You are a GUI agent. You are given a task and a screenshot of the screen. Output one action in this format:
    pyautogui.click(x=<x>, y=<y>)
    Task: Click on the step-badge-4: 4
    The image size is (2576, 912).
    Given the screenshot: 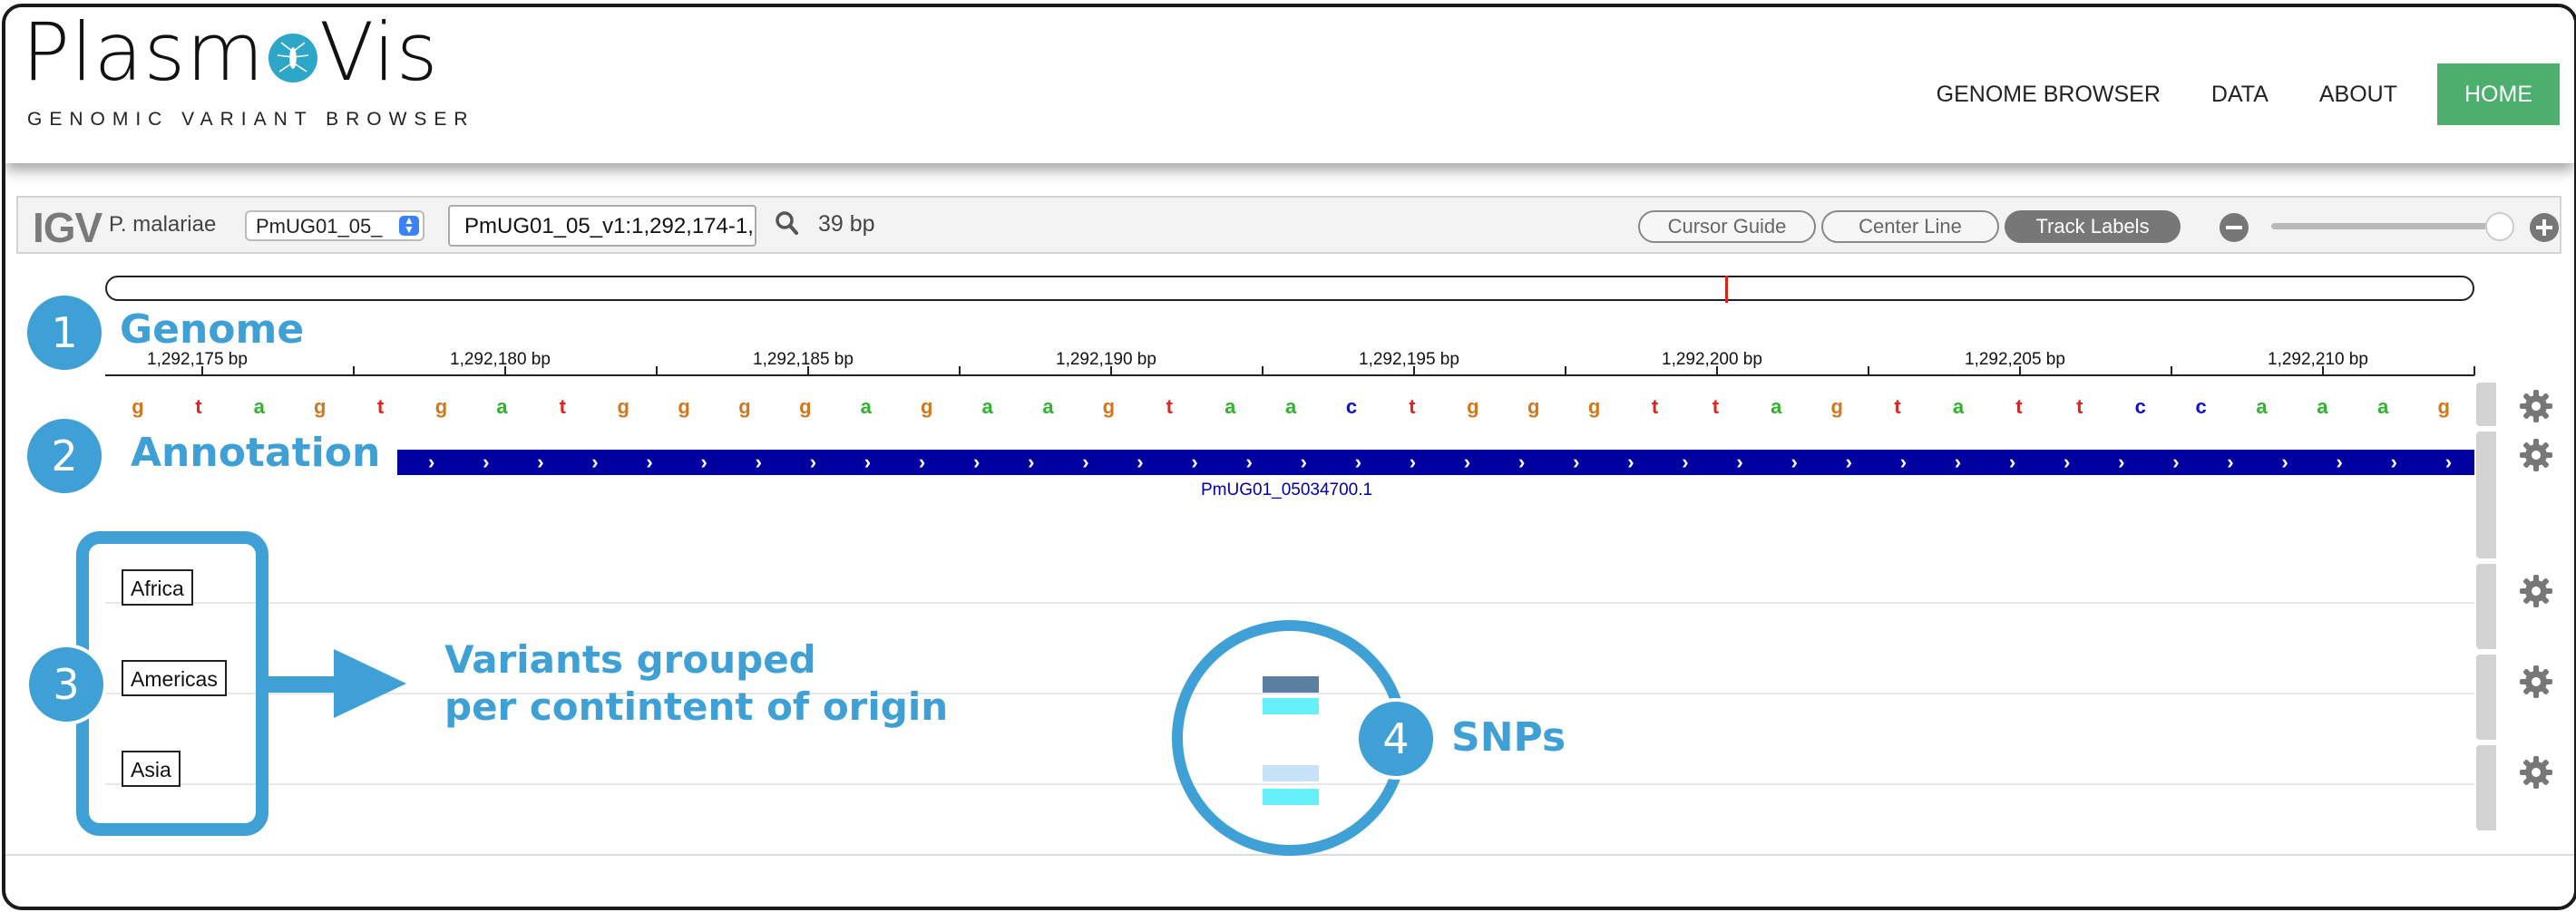 What is the action you would take?
    pyautogui.click(x=1396, y=739)
    